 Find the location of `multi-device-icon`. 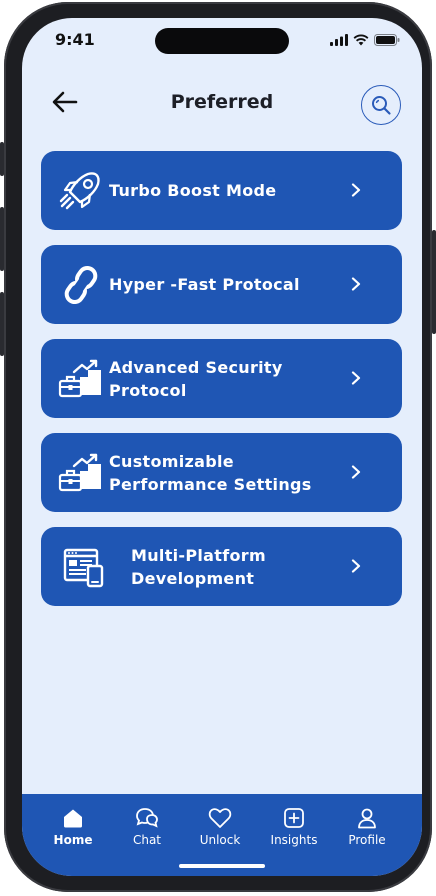

multi-device-icon is located at coordinates (85, 567).